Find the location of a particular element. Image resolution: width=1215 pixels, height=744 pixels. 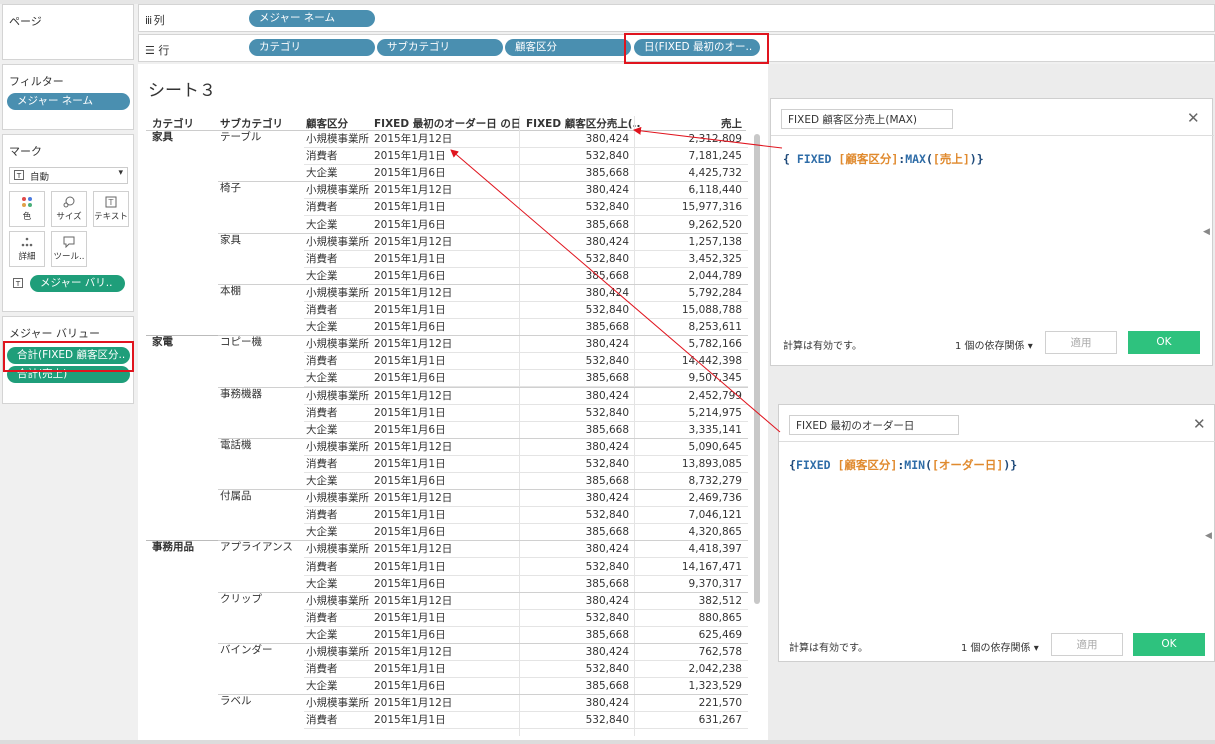

bottom-strip is located at coordinates (607, 742).